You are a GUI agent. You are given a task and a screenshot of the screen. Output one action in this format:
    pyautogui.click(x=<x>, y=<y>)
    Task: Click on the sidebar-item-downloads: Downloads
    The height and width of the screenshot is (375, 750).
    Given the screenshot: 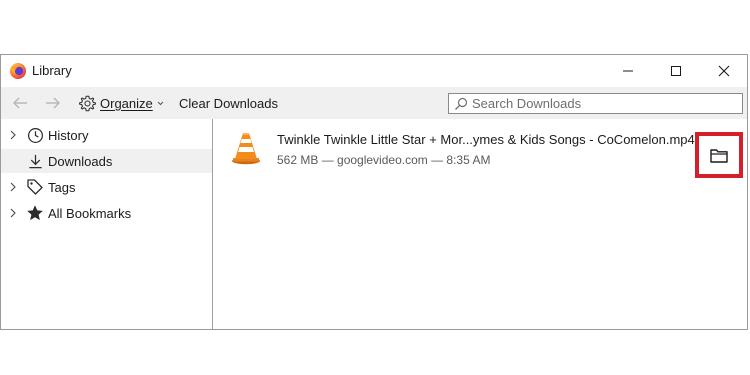 What is the action you would take?
    pyautogui.click(x=106, y=161)
    